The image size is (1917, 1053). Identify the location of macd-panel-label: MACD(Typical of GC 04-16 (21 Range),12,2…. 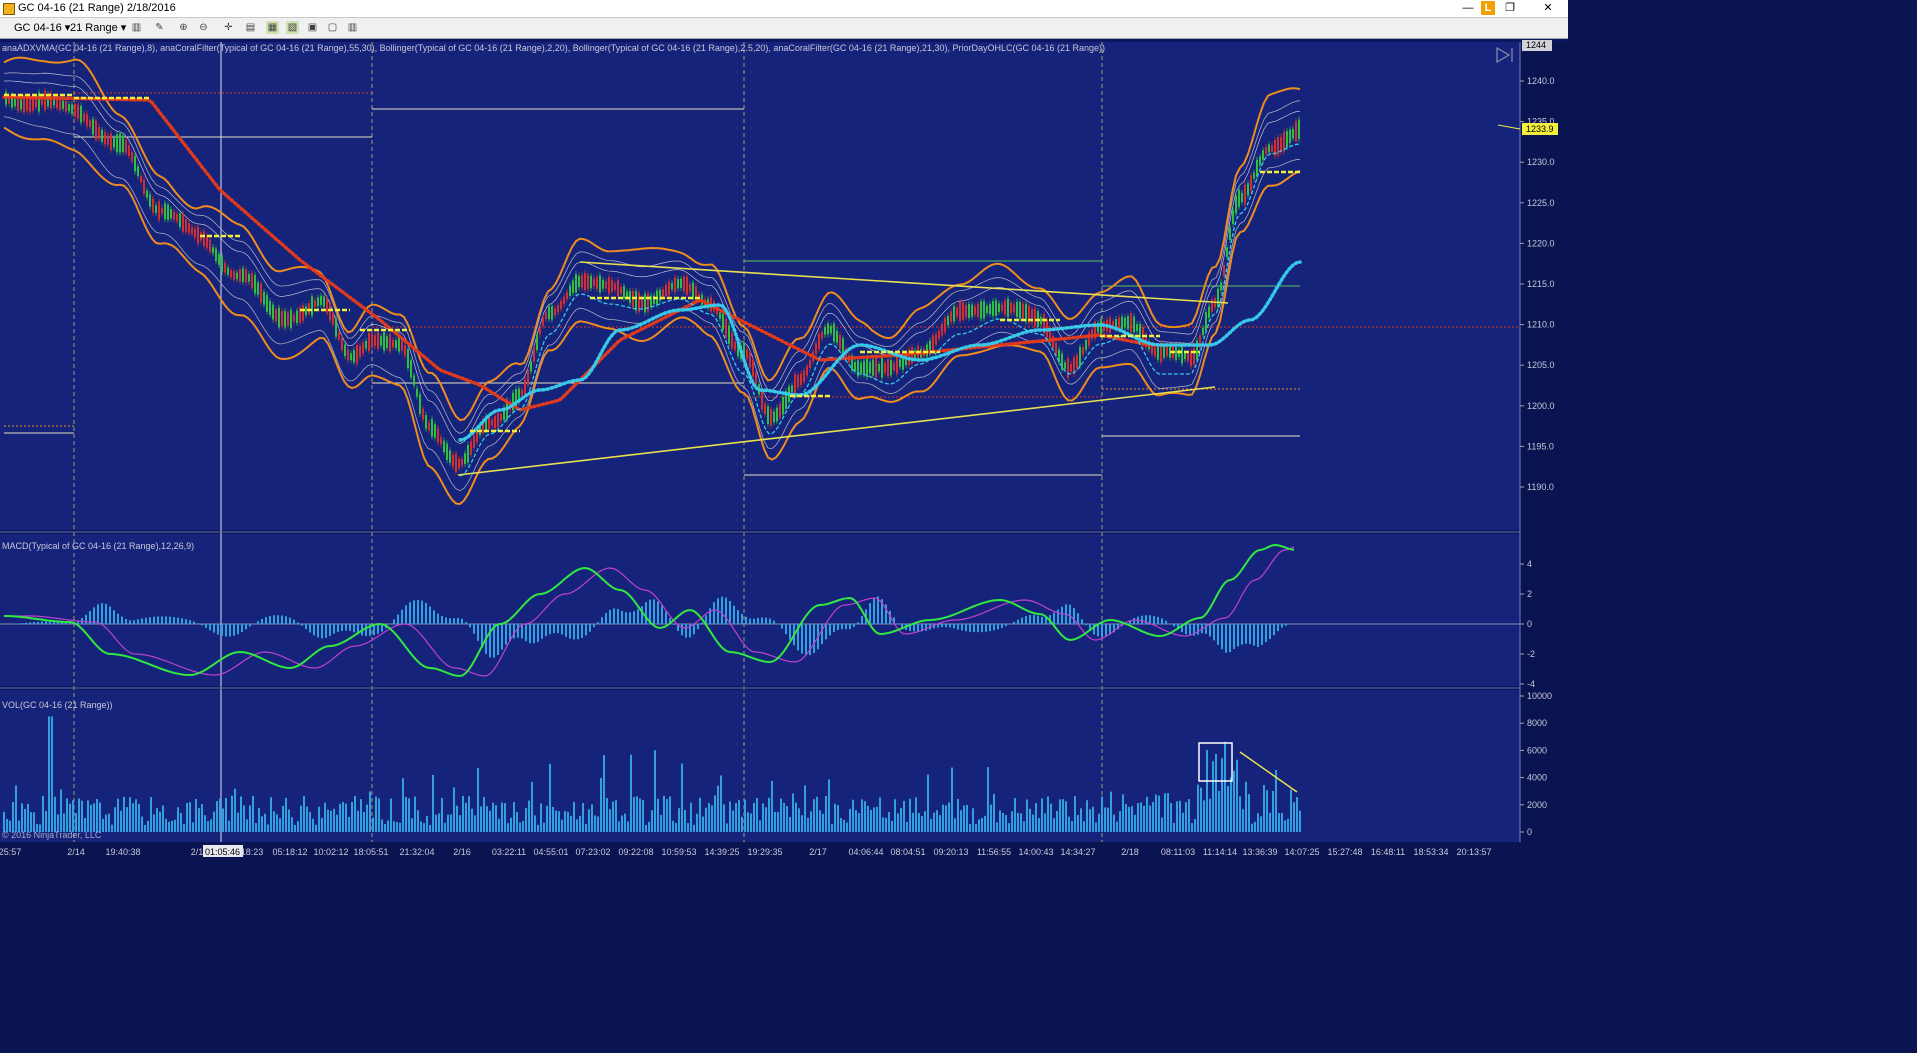
(98, 546).